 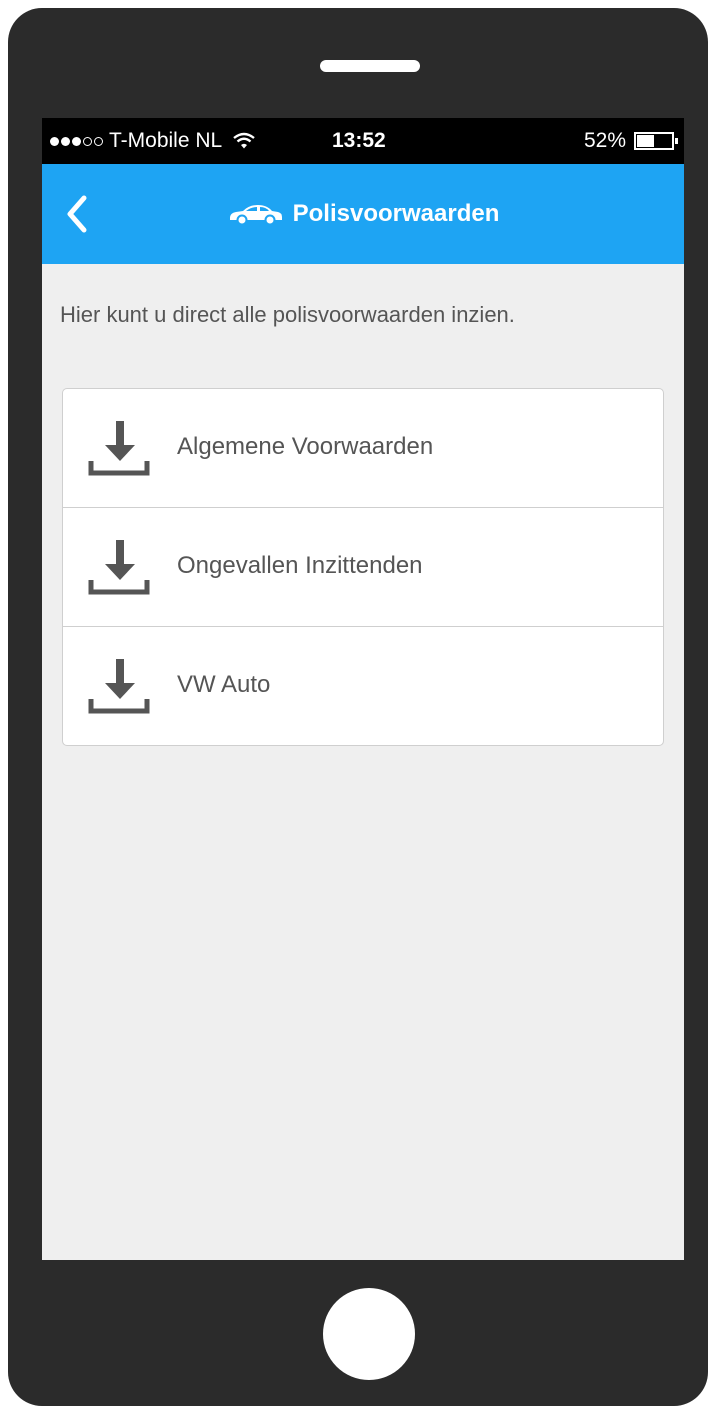 I want to click on carrier-group: T-Mobile NL, so click(x=153, y=141).